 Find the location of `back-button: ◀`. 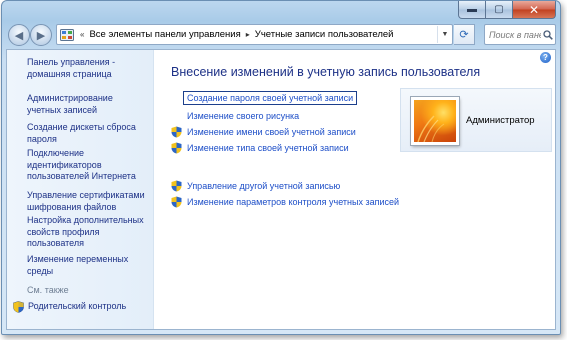

back-button: ◀ is located at coordinates (19, 35).